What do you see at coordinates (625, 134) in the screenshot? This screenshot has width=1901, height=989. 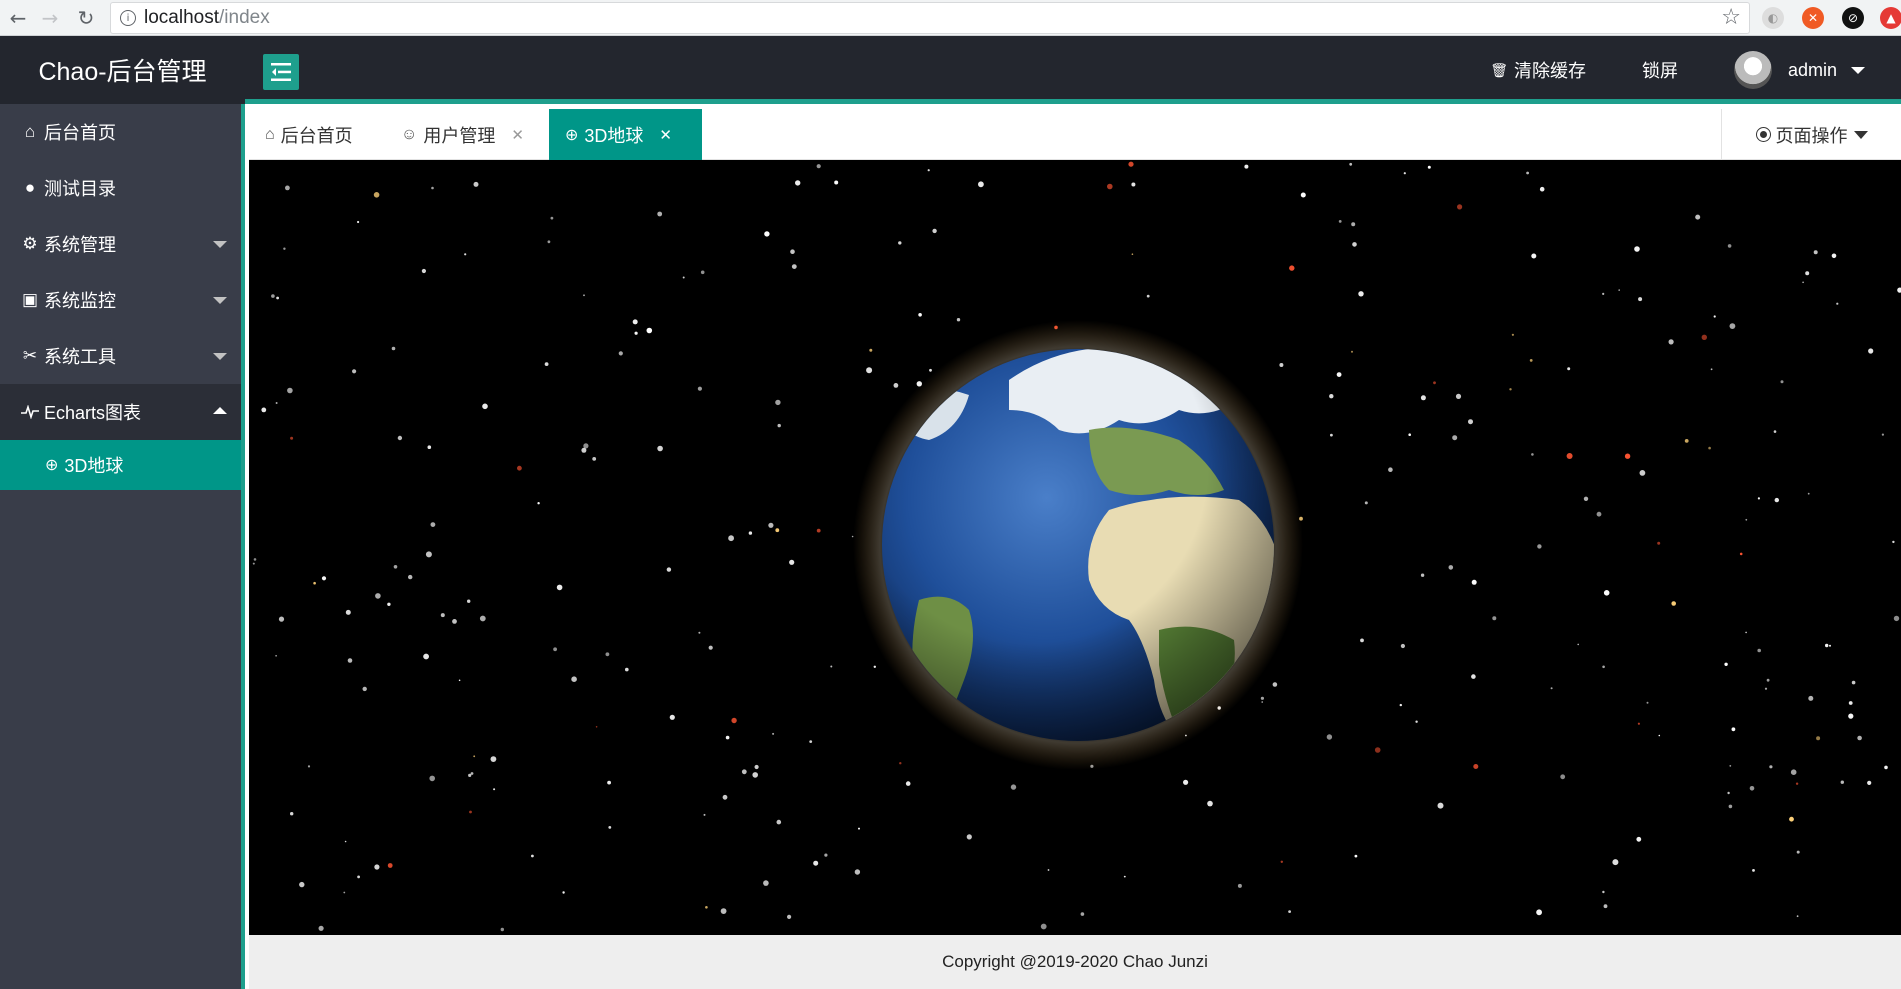 I see `tab-3d-globe: ⊕ 3D地球 ✕` at bounding box center [625, 134].